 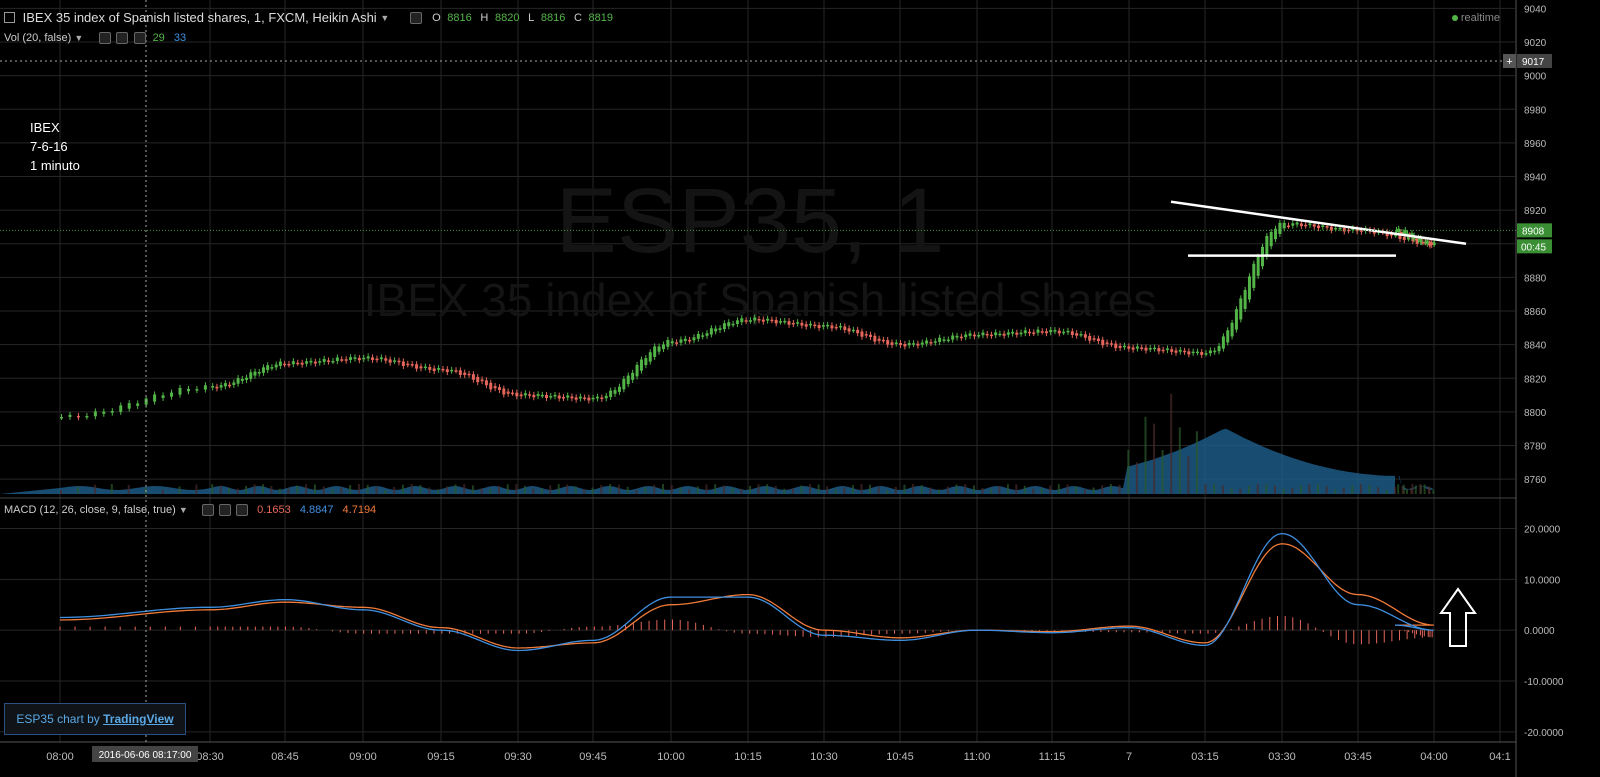 I want to click on settings-icon, so click(x=416, y=17).